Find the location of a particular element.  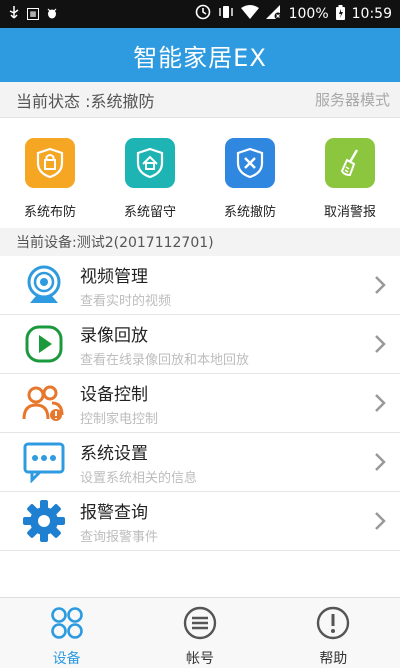

tab-account: 帐号 is located at coordinates (199, 633).